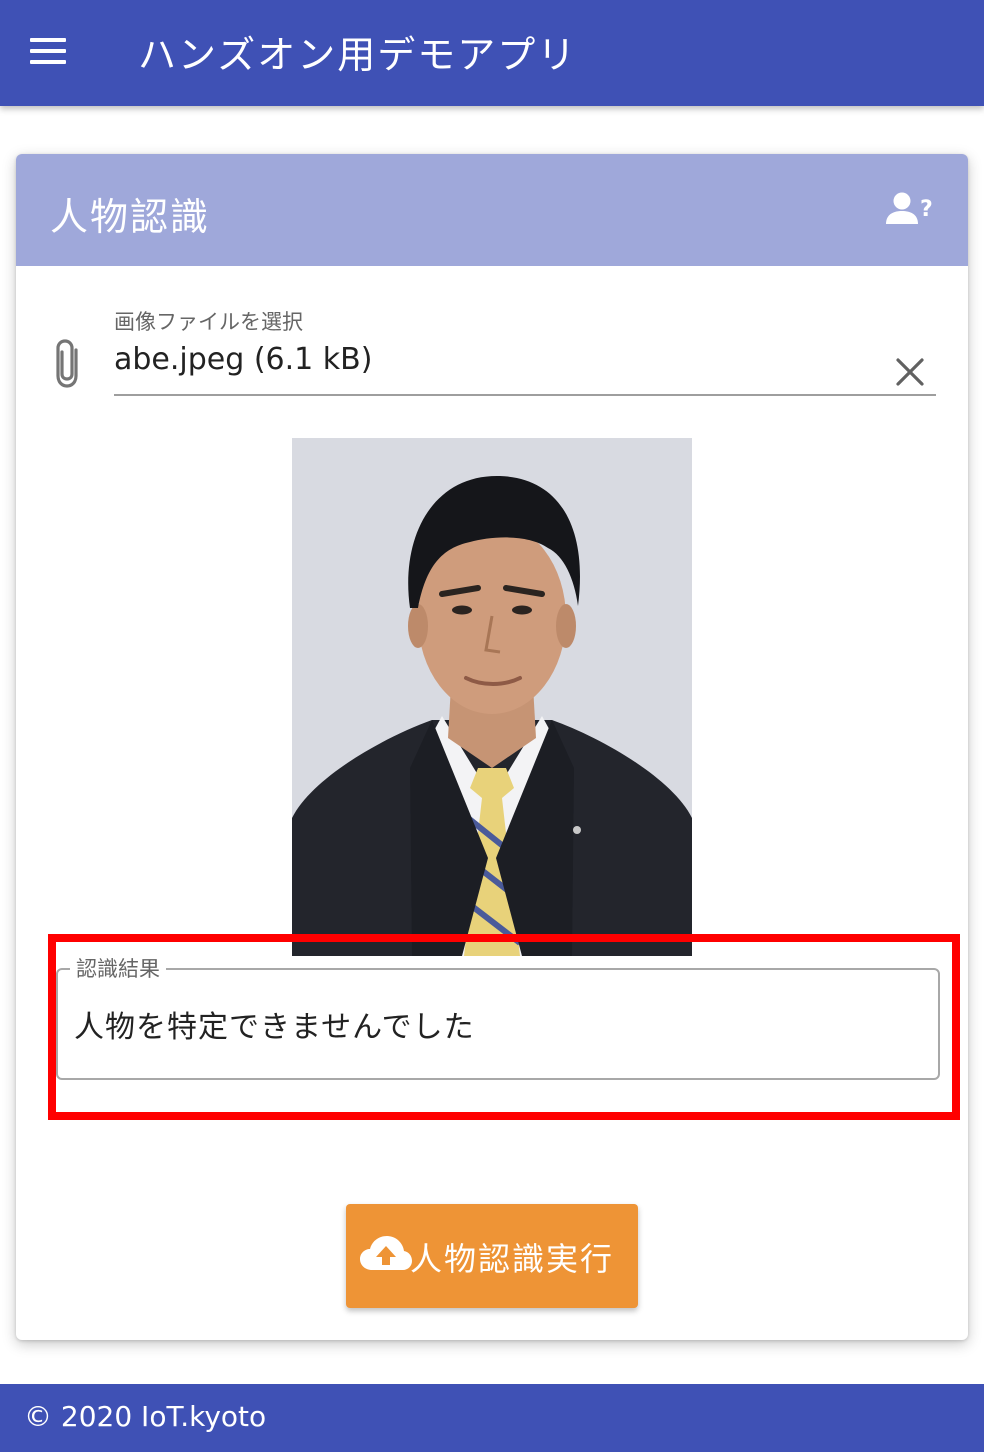 The image size is (984, 1452). What do you see at coordinates (358, 55) in the screenshot?
I see `app-title: ハンズオン用デモアプリ` at bounding box center [358, 55].